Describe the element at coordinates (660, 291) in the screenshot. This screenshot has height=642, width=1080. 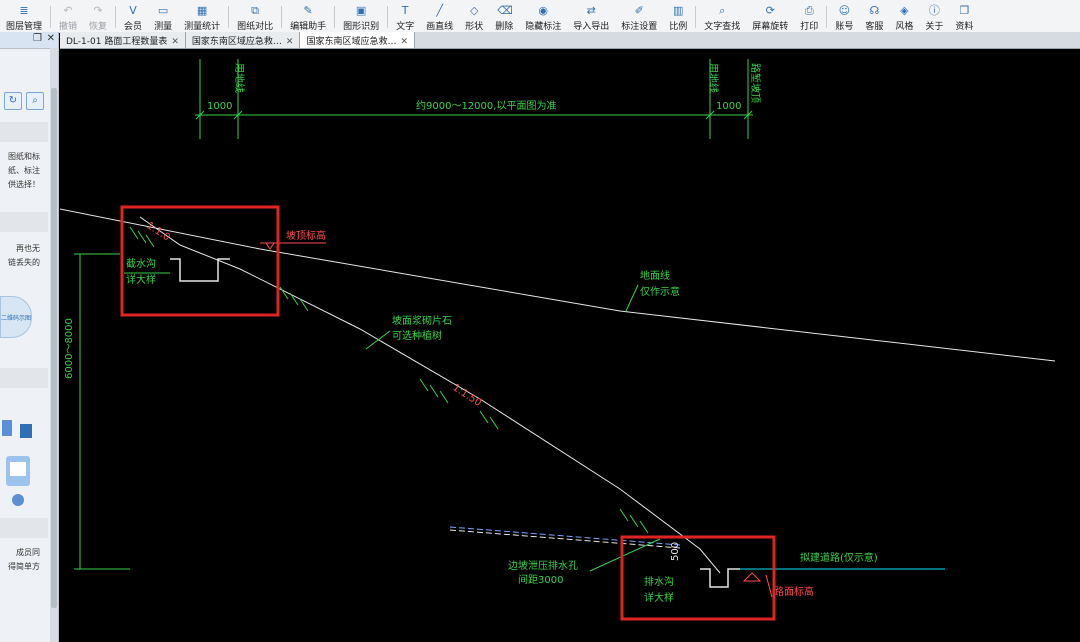
I see `ground-line-label2: 仅作示意` at that location.